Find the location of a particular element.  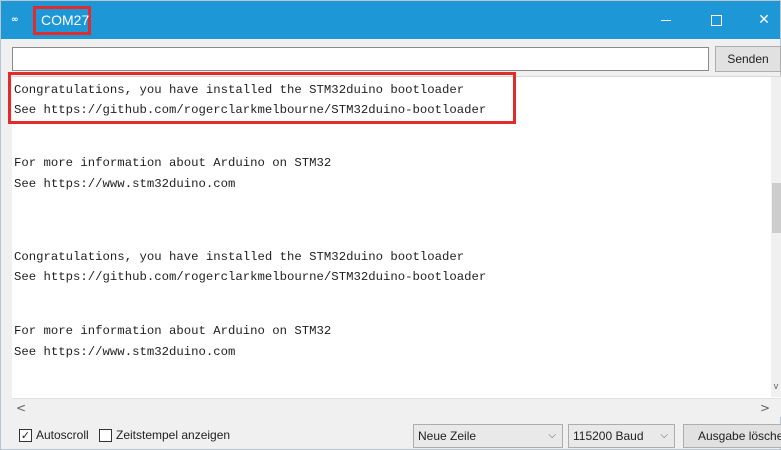

checkmark-icon: ✓ is located at coordinates (25, 435).